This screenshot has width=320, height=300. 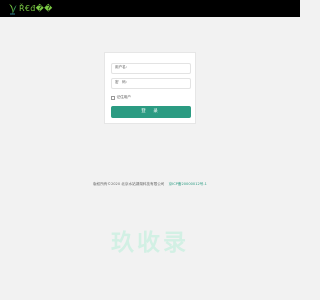 I want to click on username-input, so click(x=158, y=68).